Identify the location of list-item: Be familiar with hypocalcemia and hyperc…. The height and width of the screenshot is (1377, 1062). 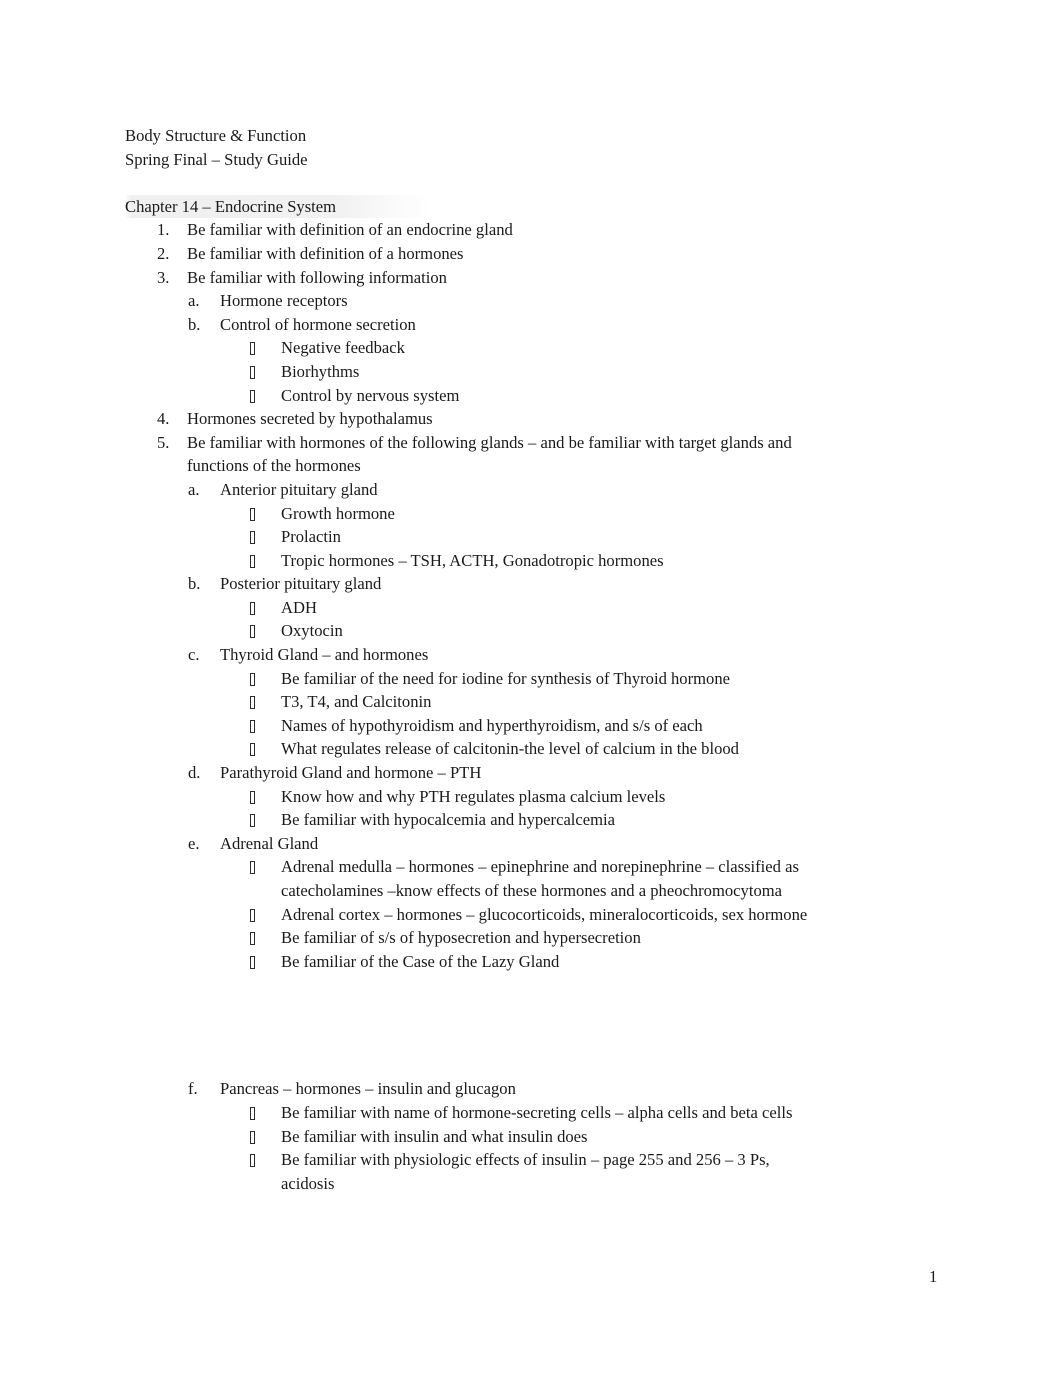
(470, 820).